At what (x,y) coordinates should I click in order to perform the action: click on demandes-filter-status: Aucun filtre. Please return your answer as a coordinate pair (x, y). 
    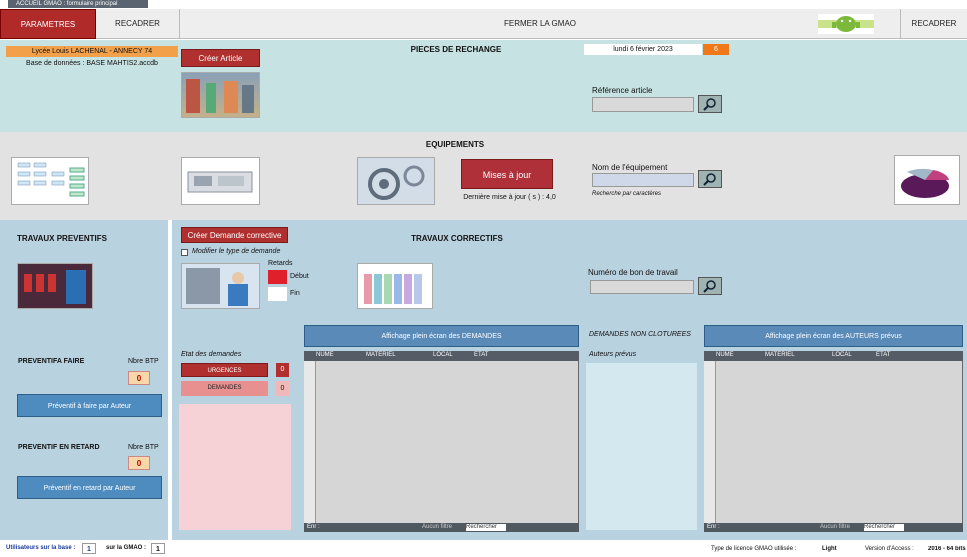
    Looking at the image, I should click on (437, 527).